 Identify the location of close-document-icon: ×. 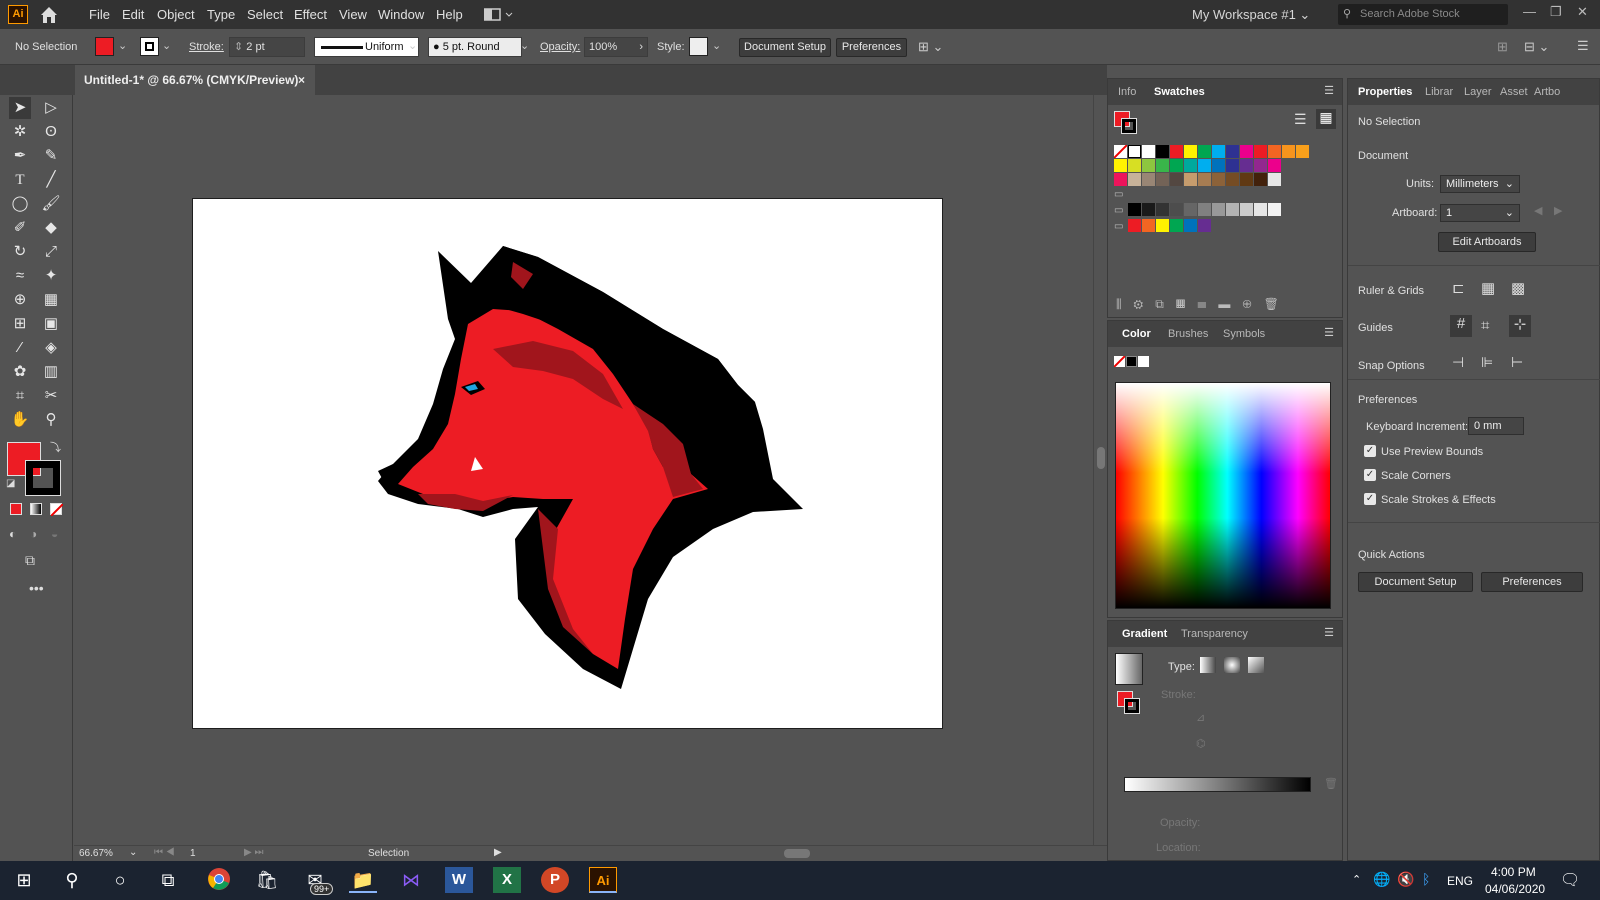
(301, 80).